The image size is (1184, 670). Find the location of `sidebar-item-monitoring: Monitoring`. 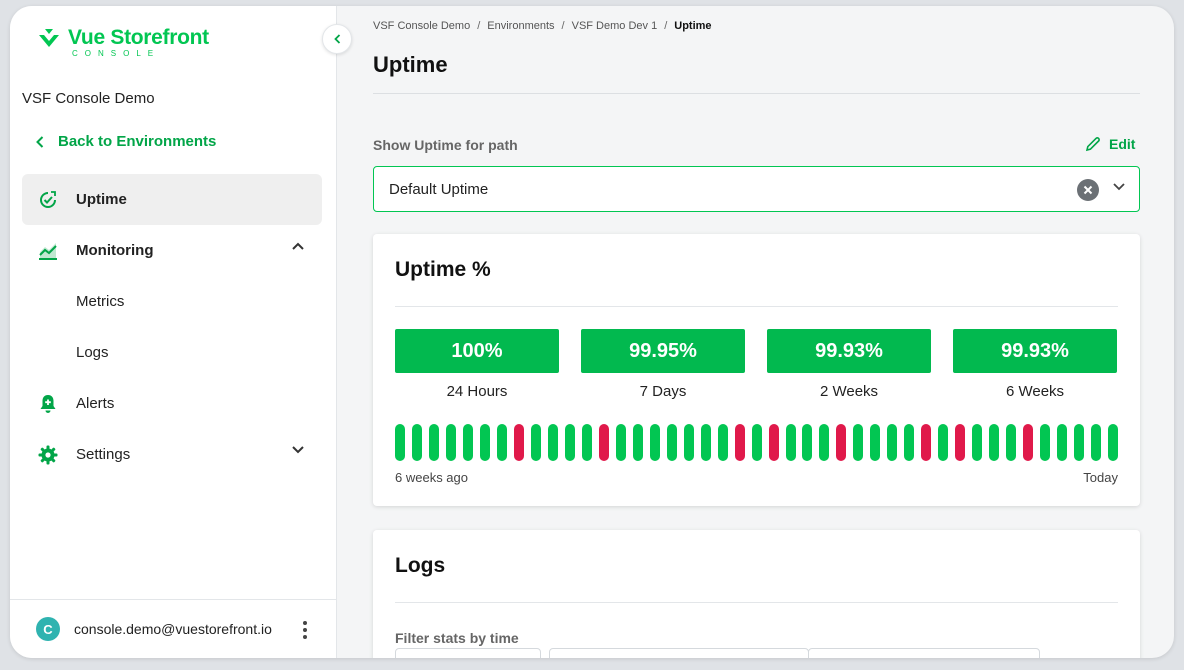

sidebar-item-monitoring: Monitoring is located at coordinates (172, 250).